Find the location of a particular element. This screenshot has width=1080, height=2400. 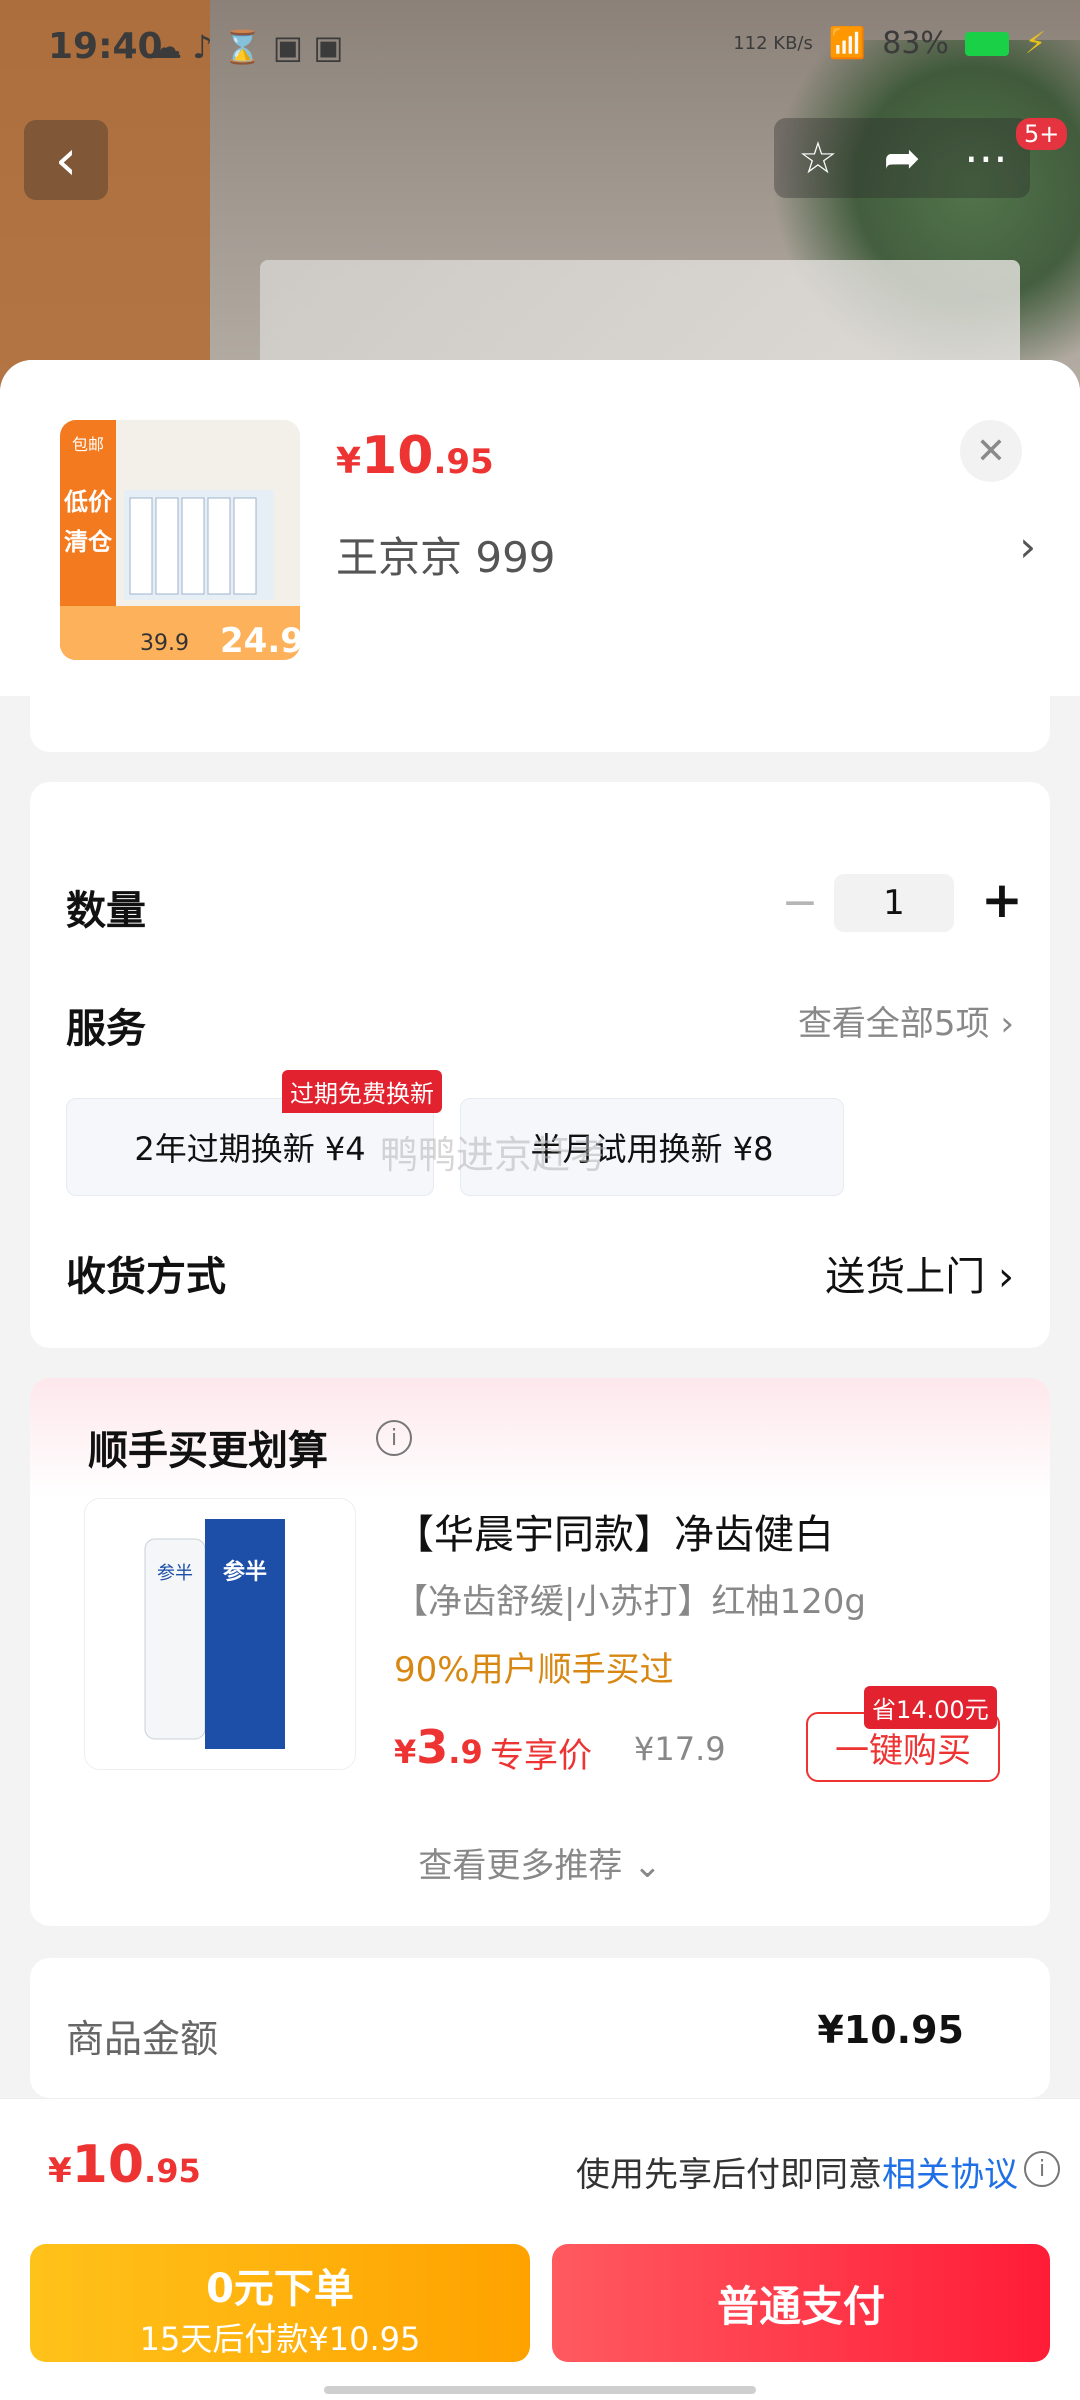

product-thumbnail-image: 包邮 低价 清仓 39.9 24.9 is located at coordinates (180, 540).